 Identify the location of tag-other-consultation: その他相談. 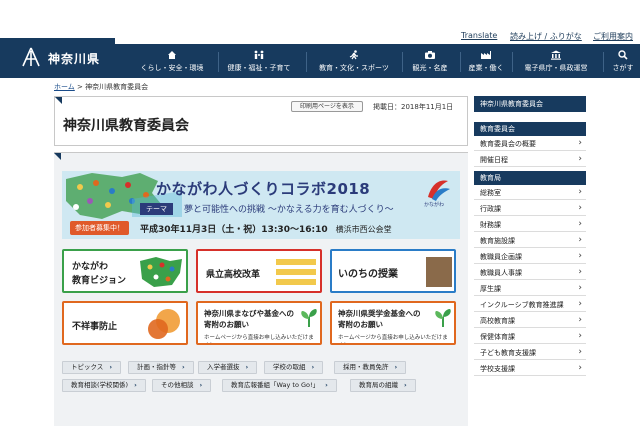
(182, 385).